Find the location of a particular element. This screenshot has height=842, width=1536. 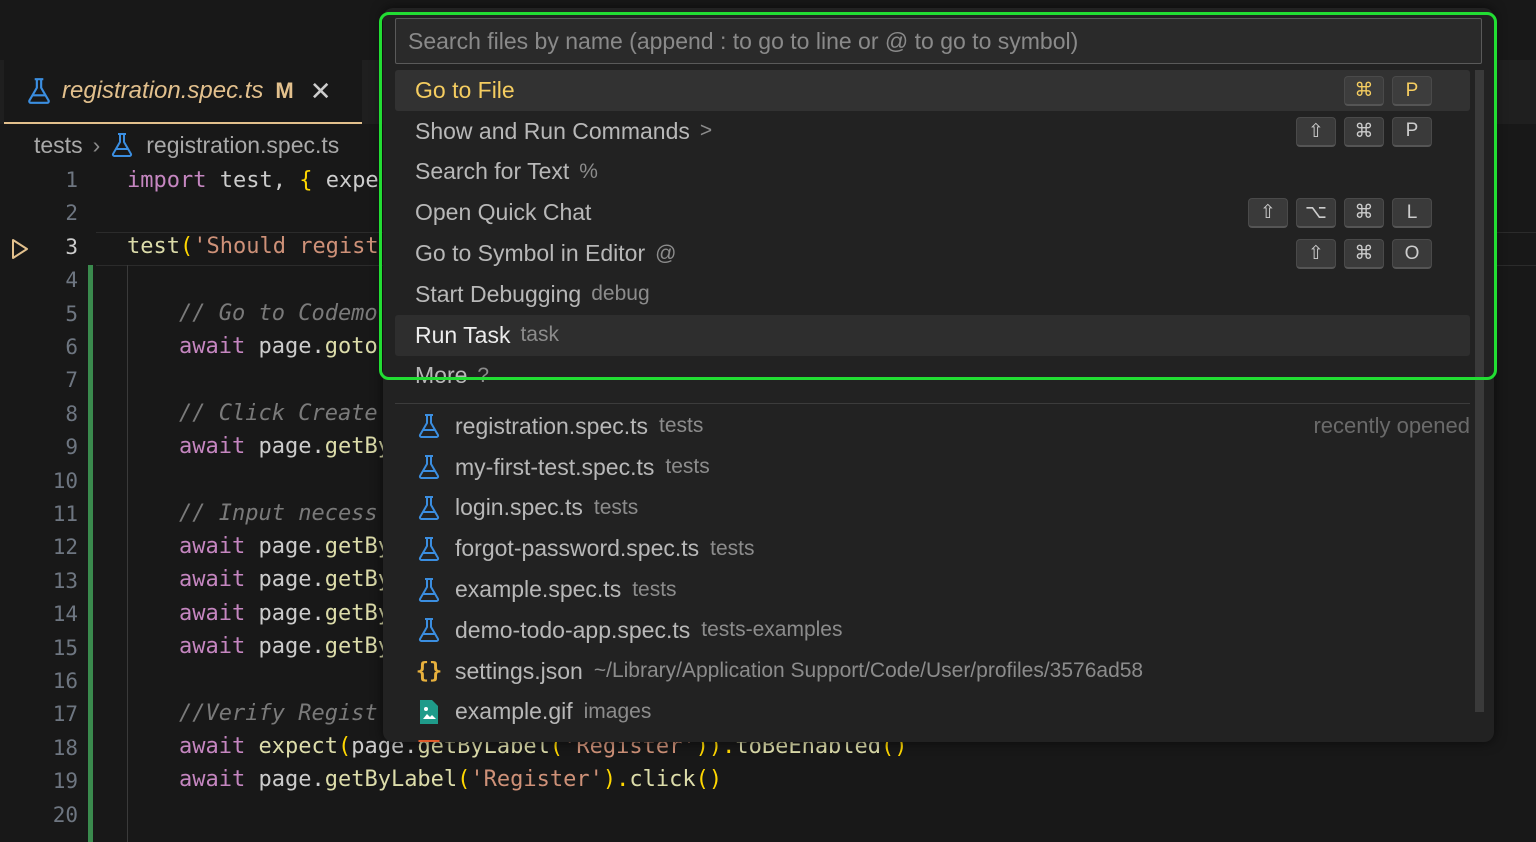

code-line-12: await page.getBy is located at coordinates (285, 546).